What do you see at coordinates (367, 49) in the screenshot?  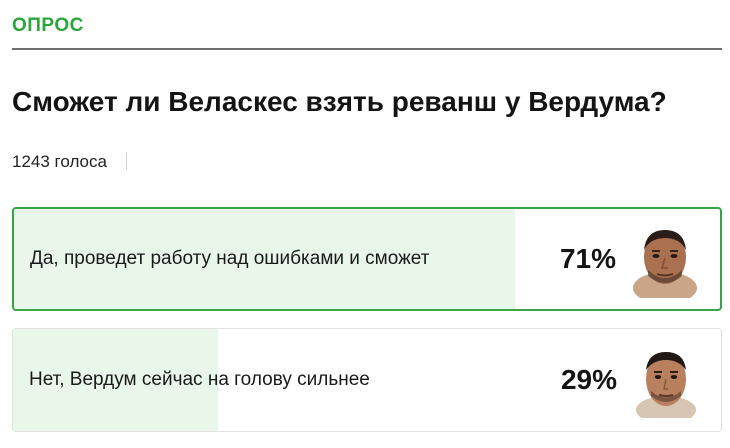 I see `header-divider` at bounding box center [367, 49].